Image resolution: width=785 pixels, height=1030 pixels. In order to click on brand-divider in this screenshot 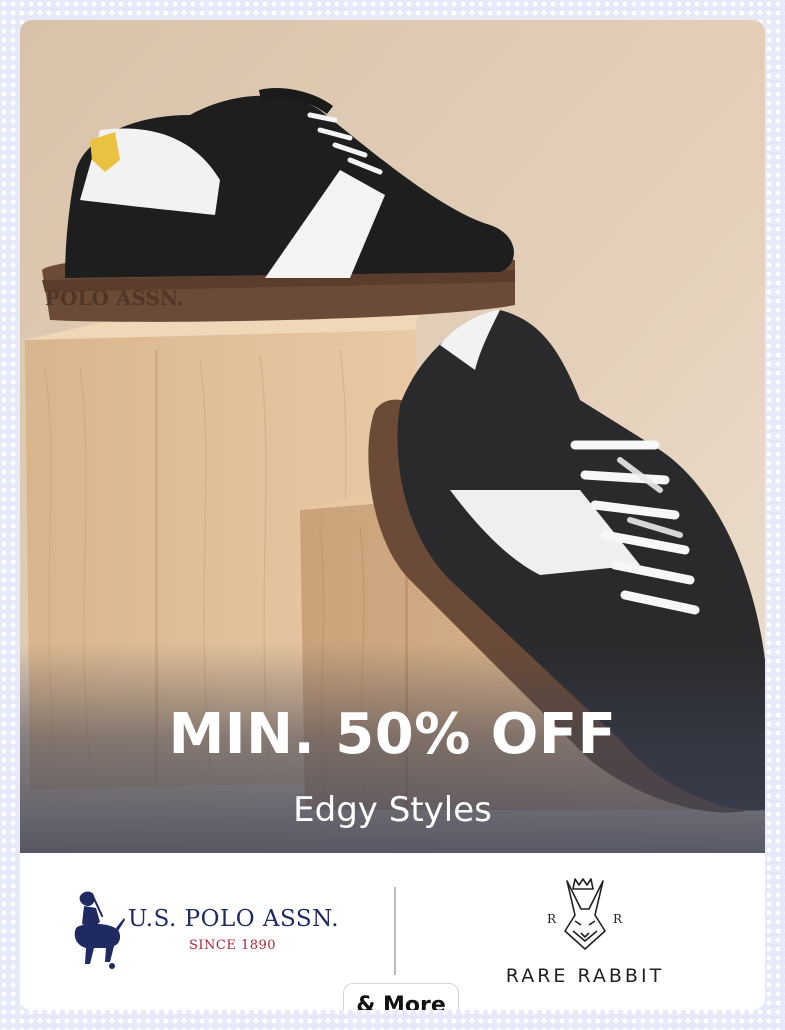, I will do `click(395, 931)`.